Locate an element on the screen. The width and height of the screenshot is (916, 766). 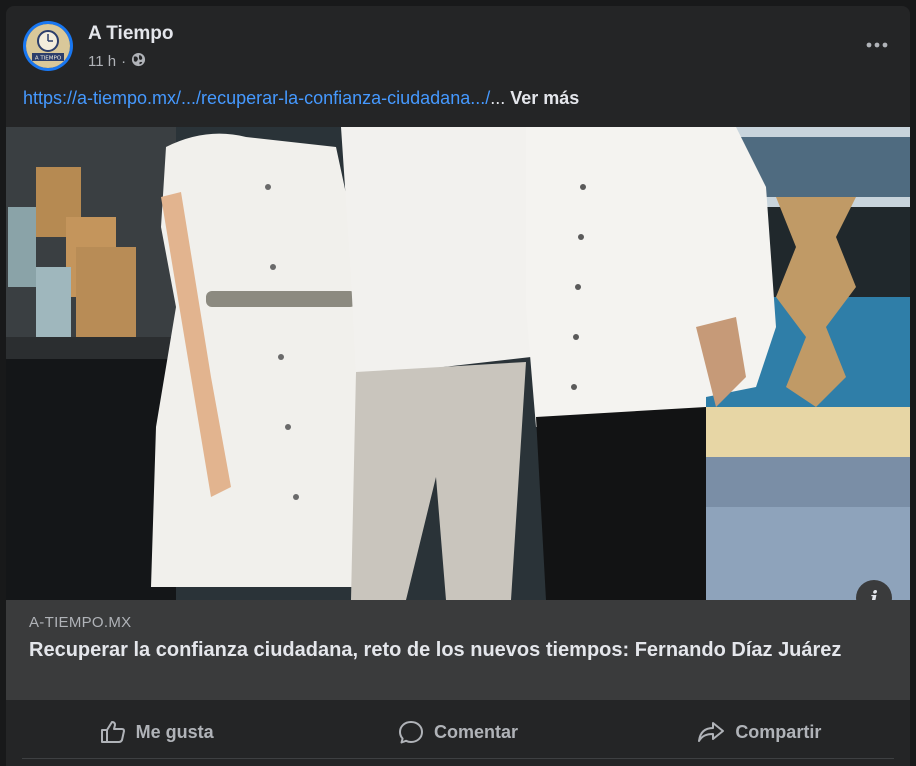
divider is located at coordinates (458, 758).